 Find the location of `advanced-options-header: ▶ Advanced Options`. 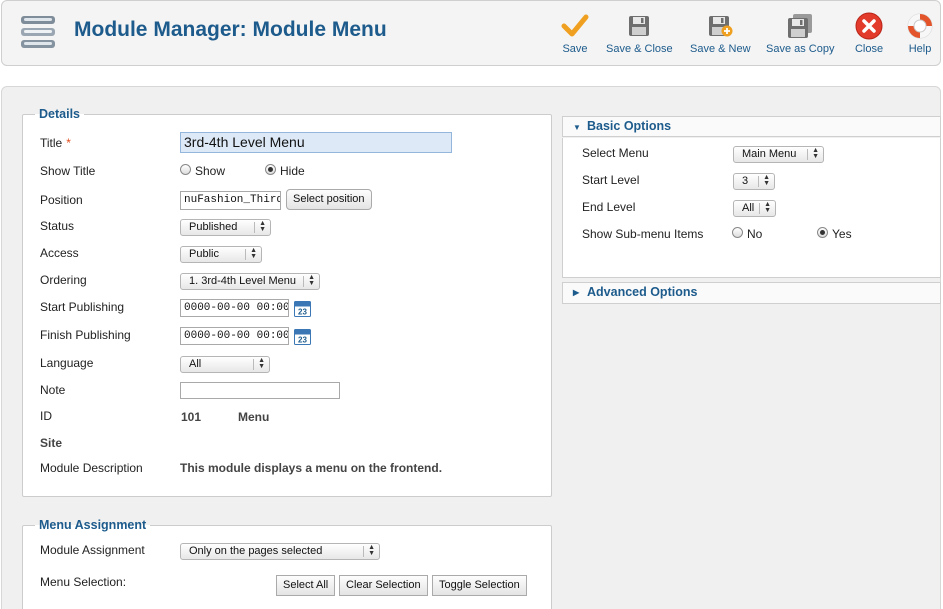

advanced-options-header: ▶ Advanced Options is located at coordinates (751, 293).